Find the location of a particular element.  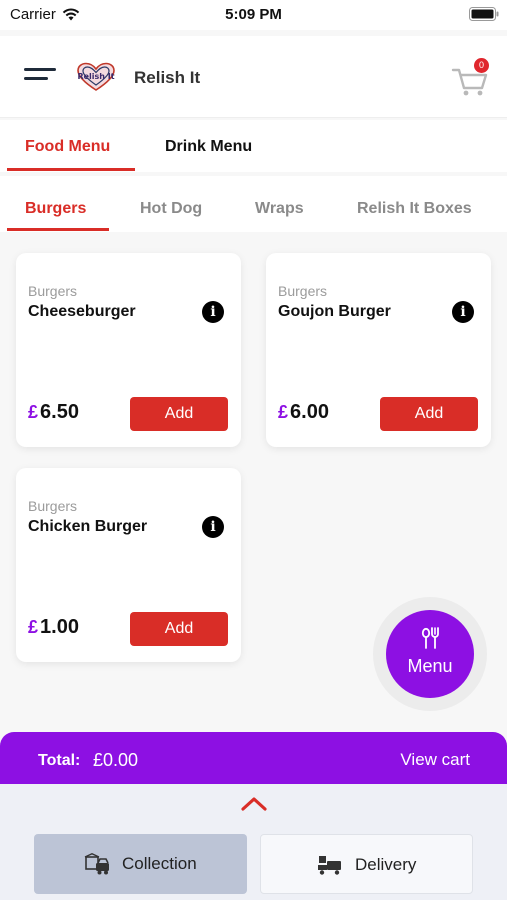

cart-button: 0 is located at coordinates (470, 78).